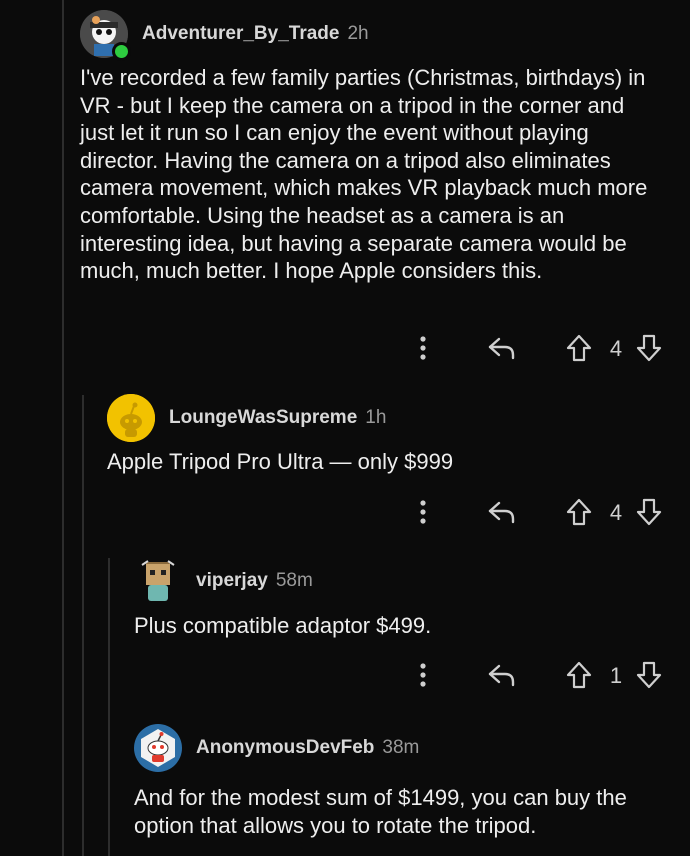 The image size is (690, 856). I want to click on comment-body: Apple Tripod Pro Ultra — only $999, so click(280, 461).